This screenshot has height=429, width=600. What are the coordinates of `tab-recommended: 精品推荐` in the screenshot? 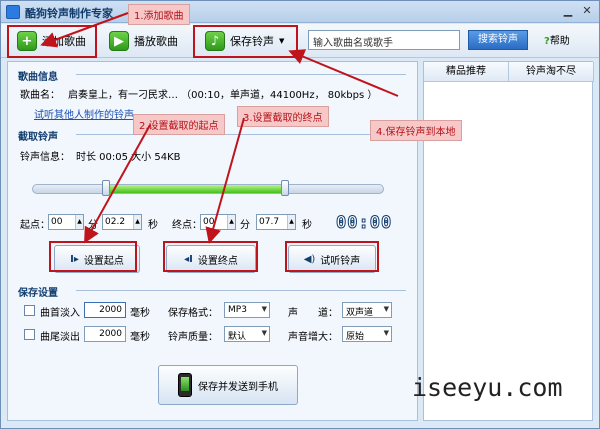 It's located at (466, 72).